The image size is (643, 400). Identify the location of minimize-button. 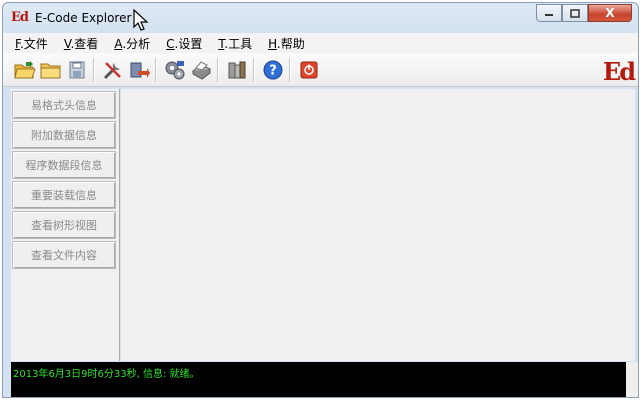
(549, 13).